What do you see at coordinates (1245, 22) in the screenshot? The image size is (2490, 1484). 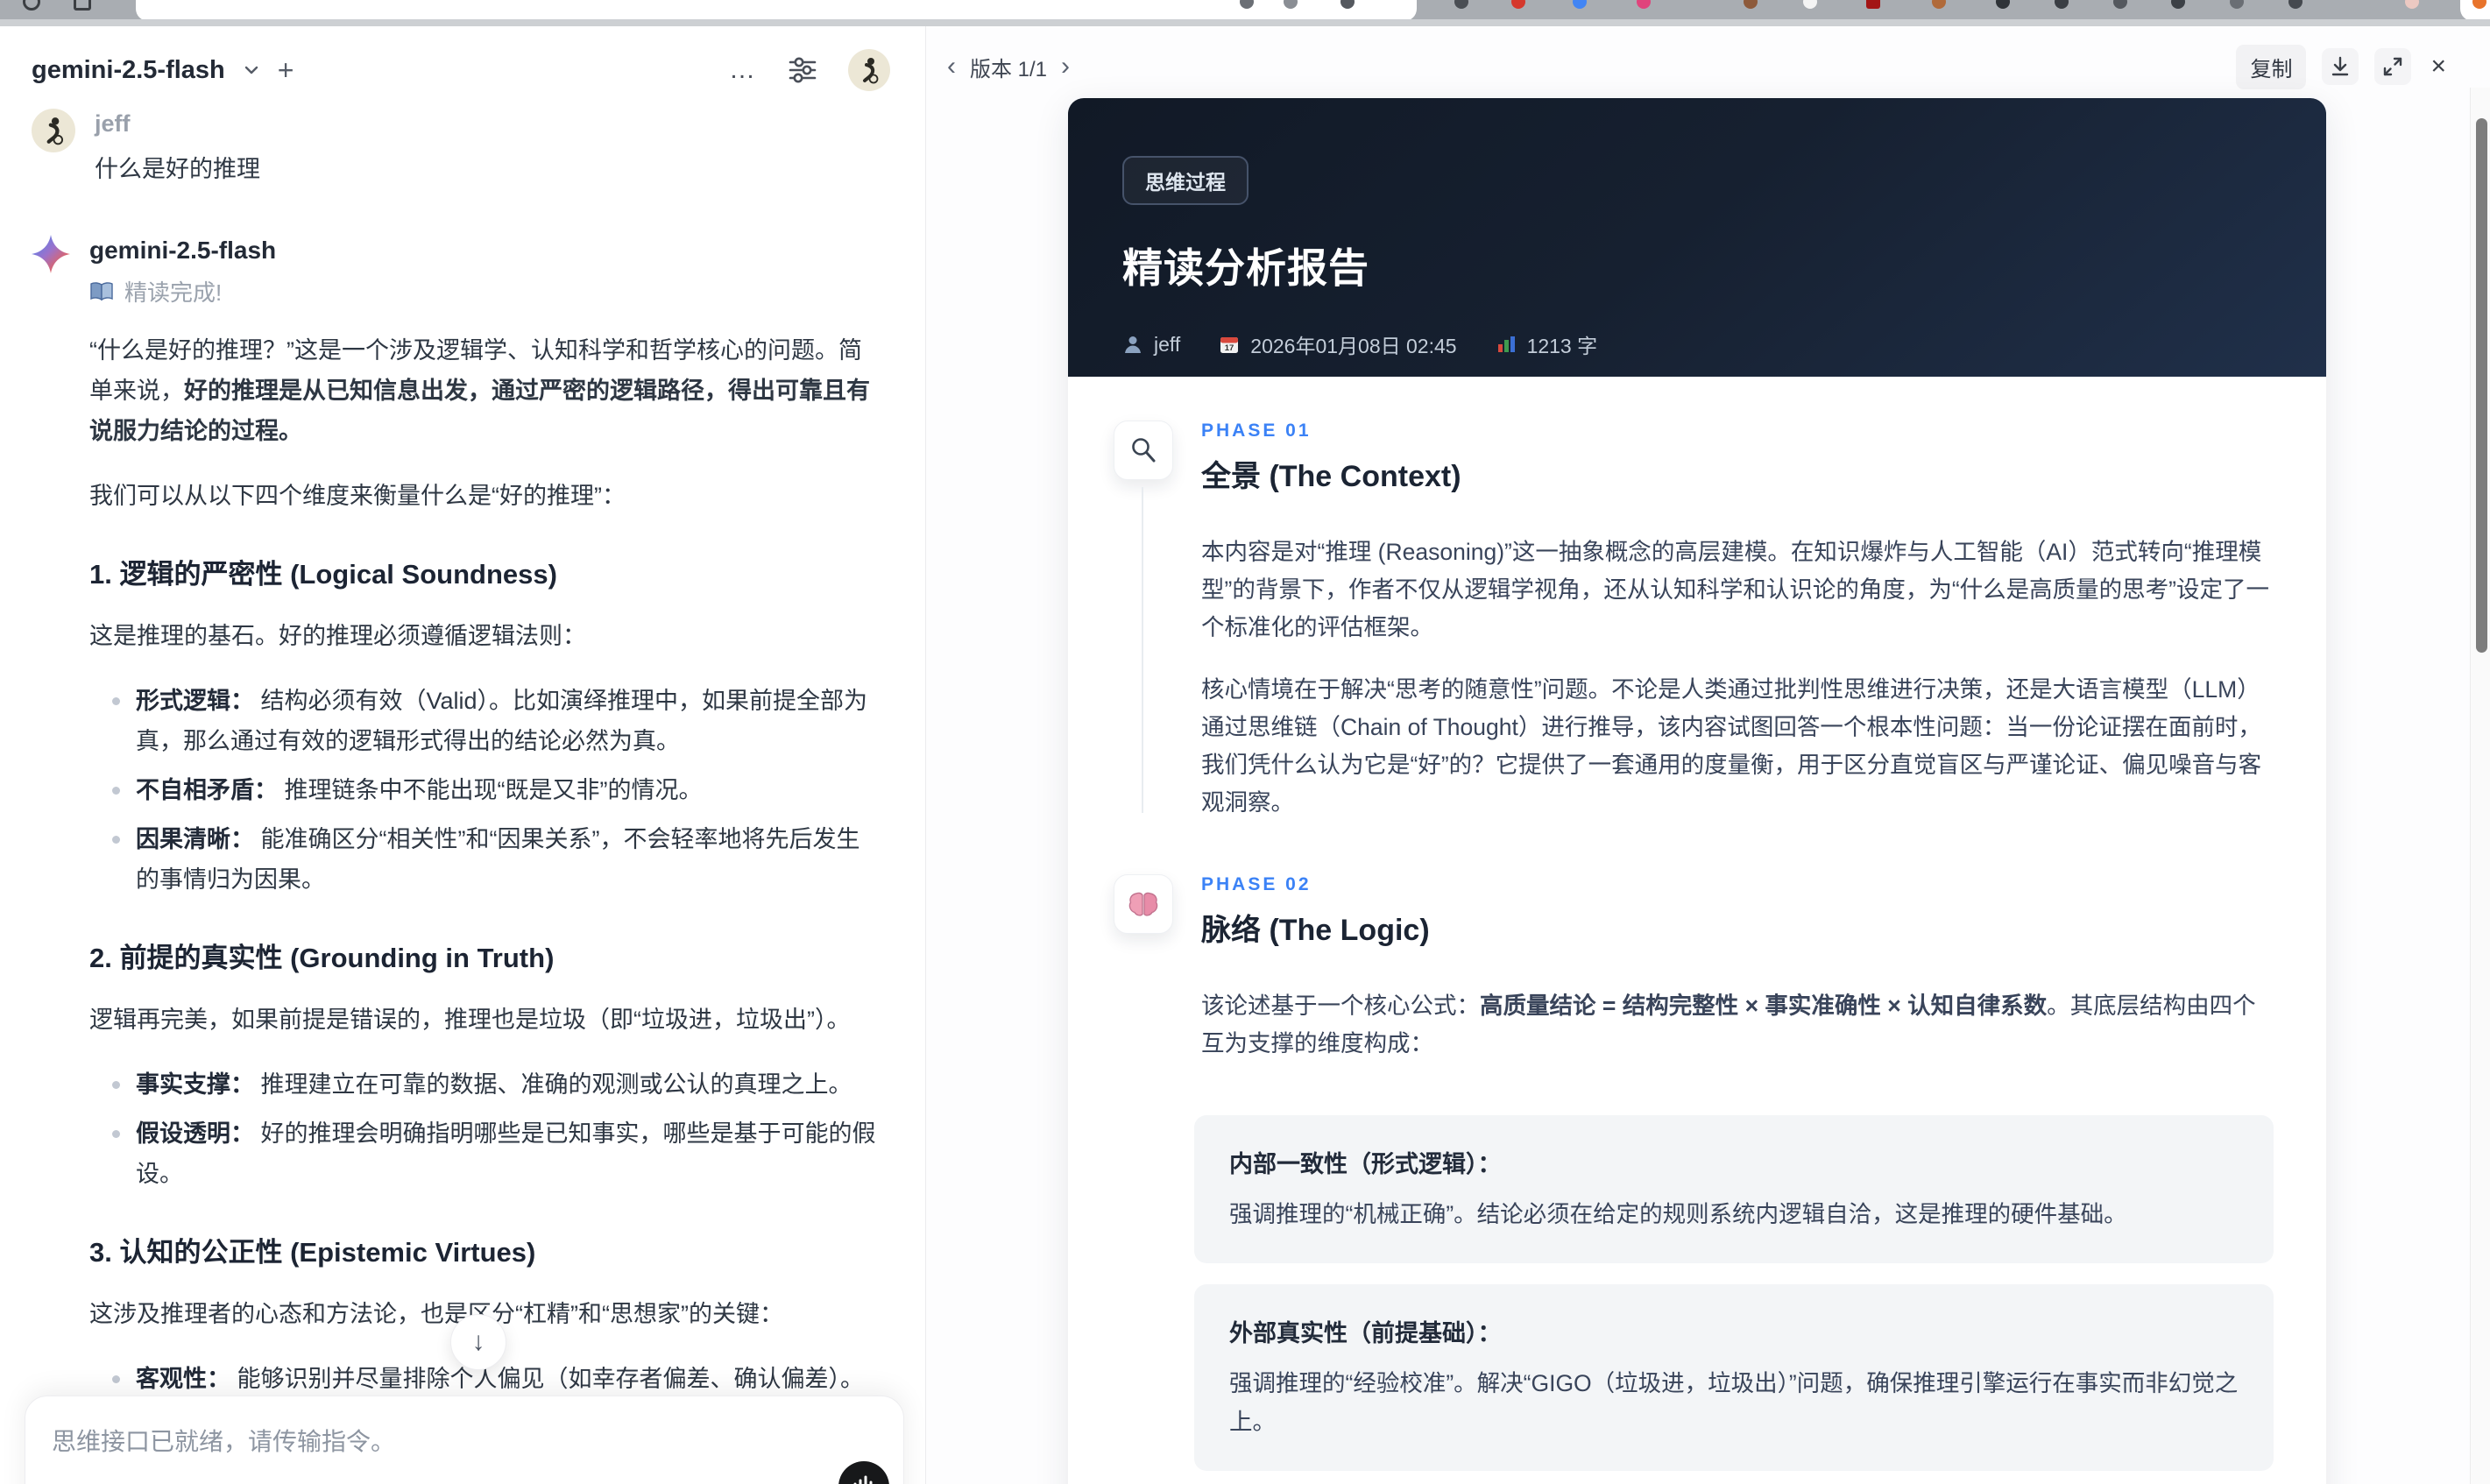 I see `browser-toolbar-band` at bounding box center [1245, 22].